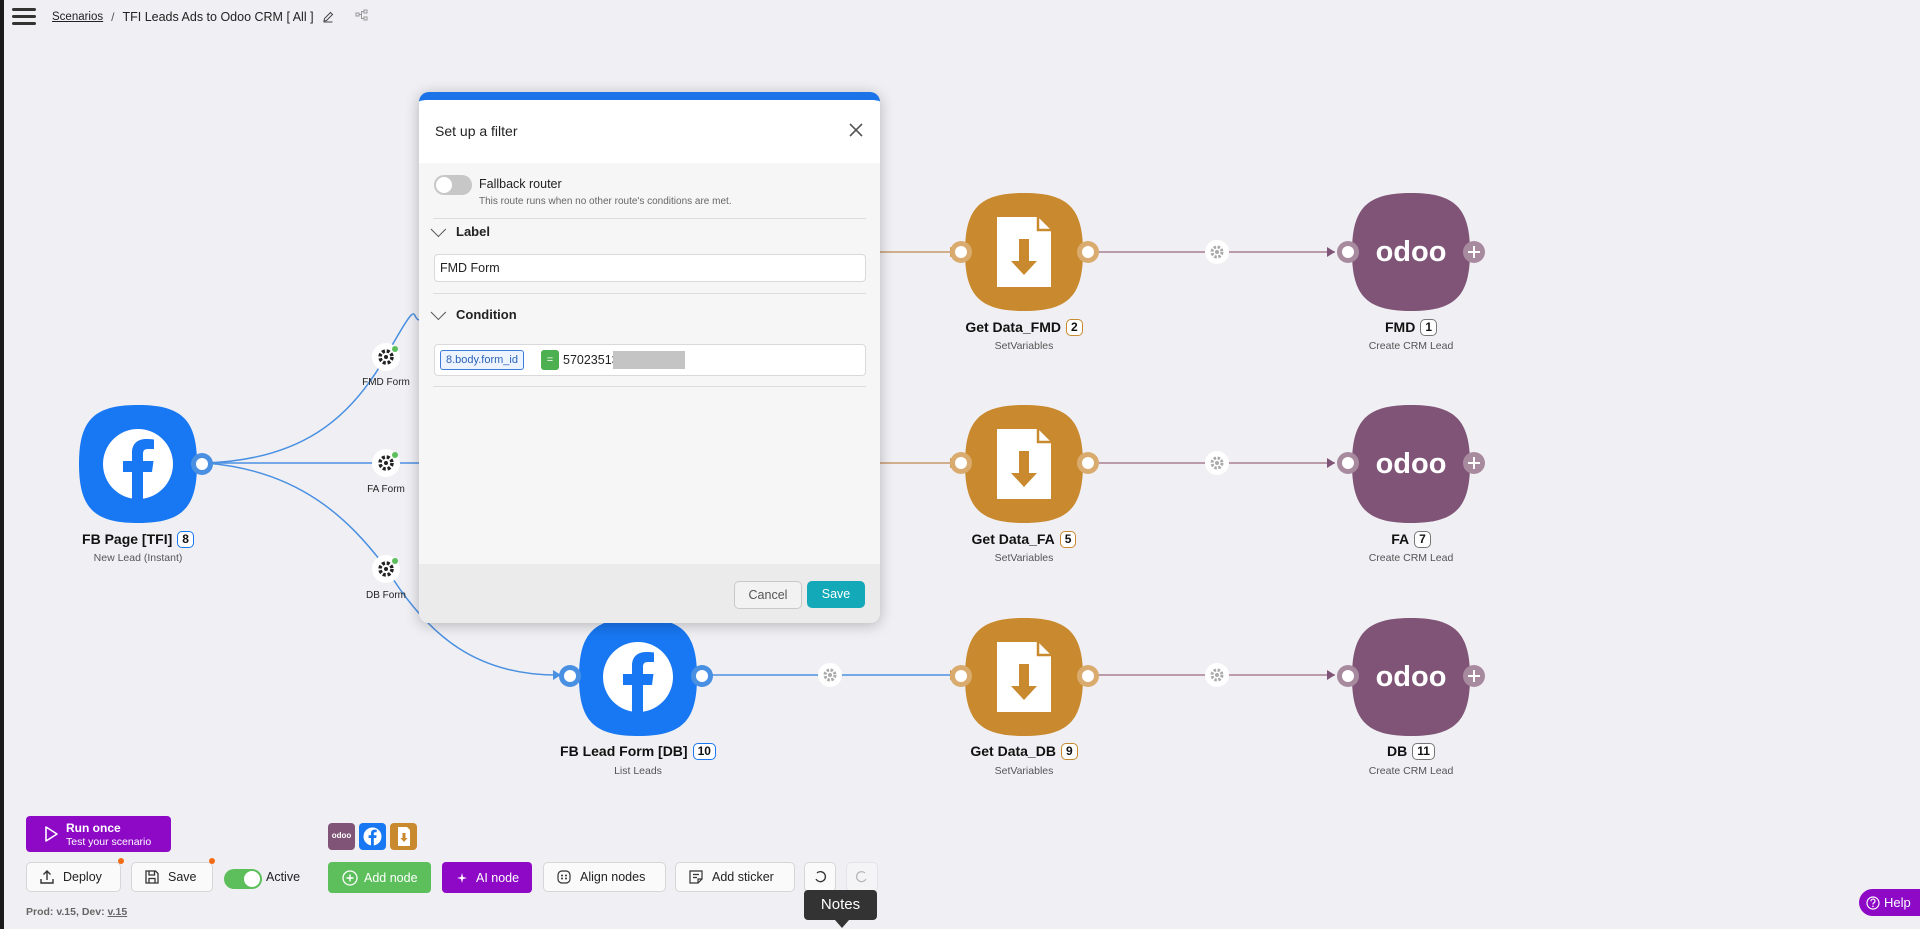  I want to click on condition-row: 8.body.form_id = 57023513, so click(650, 360).